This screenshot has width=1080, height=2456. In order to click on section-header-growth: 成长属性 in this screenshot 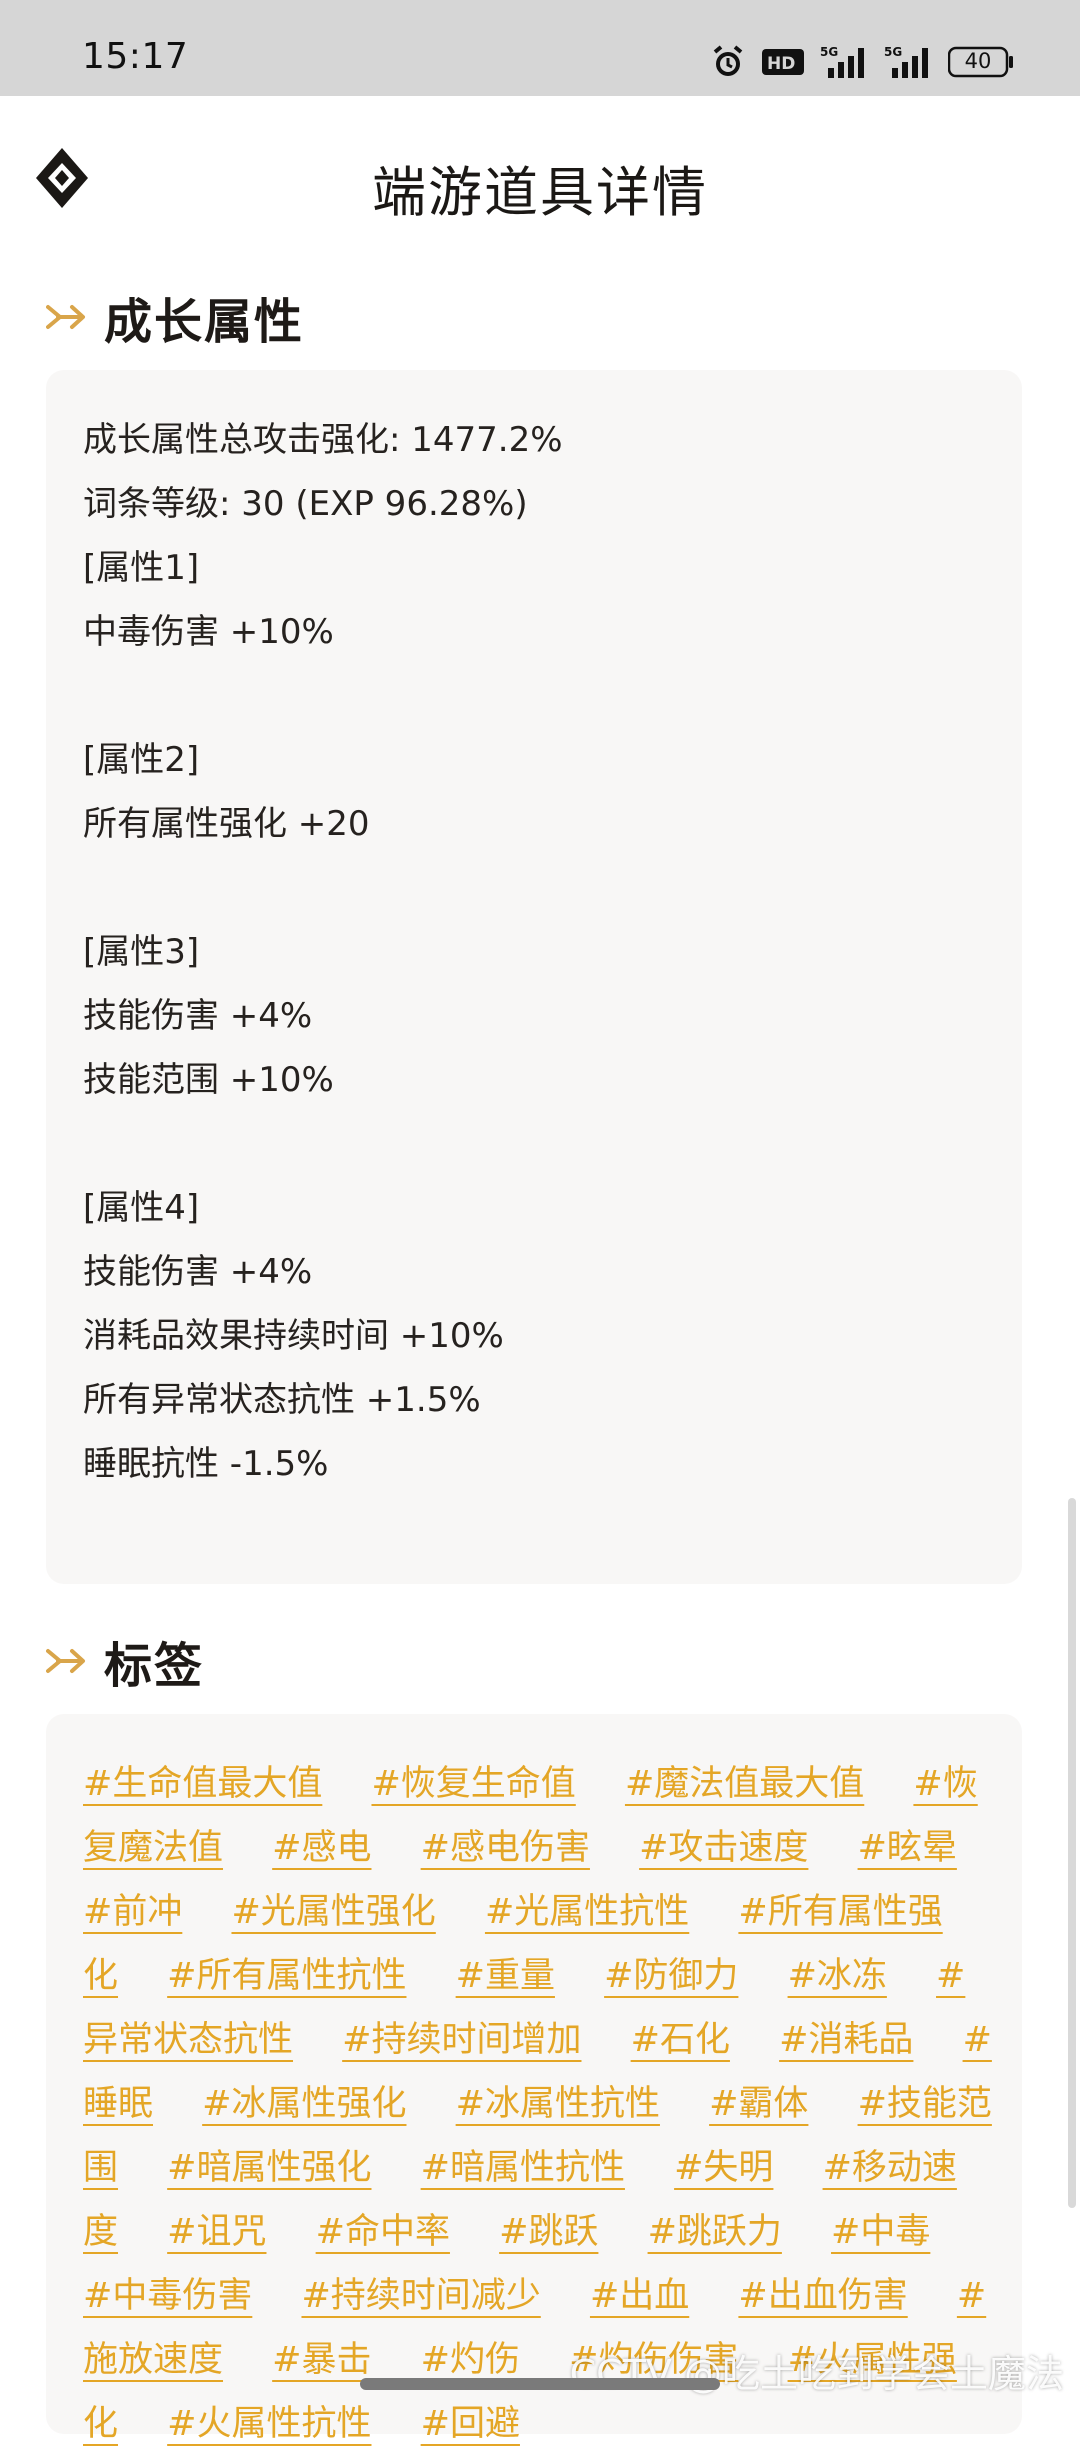, I will do `click(175, 317)`.